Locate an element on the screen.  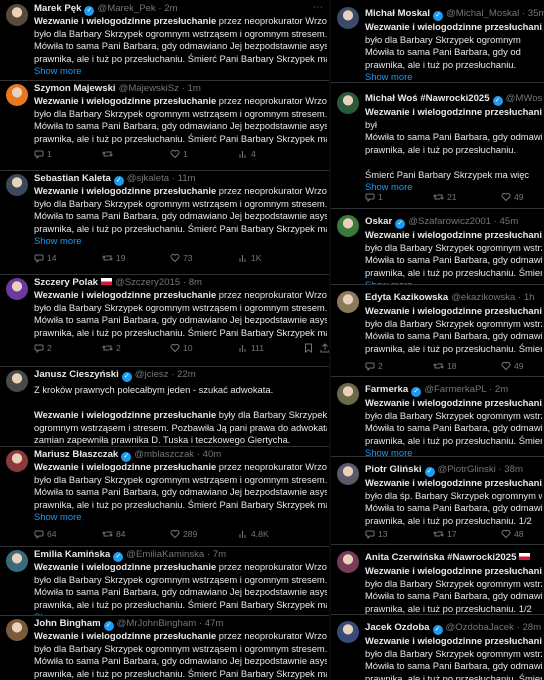
author-handle: @Marek_Pek · 2m is located at coordinates (137, 8).